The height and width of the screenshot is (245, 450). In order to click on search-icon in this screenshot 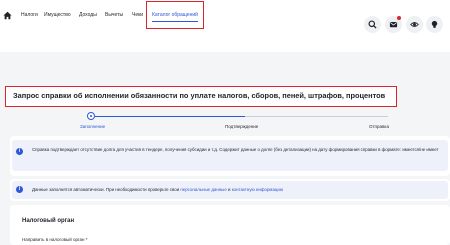, I will do `click(372, 24)`.